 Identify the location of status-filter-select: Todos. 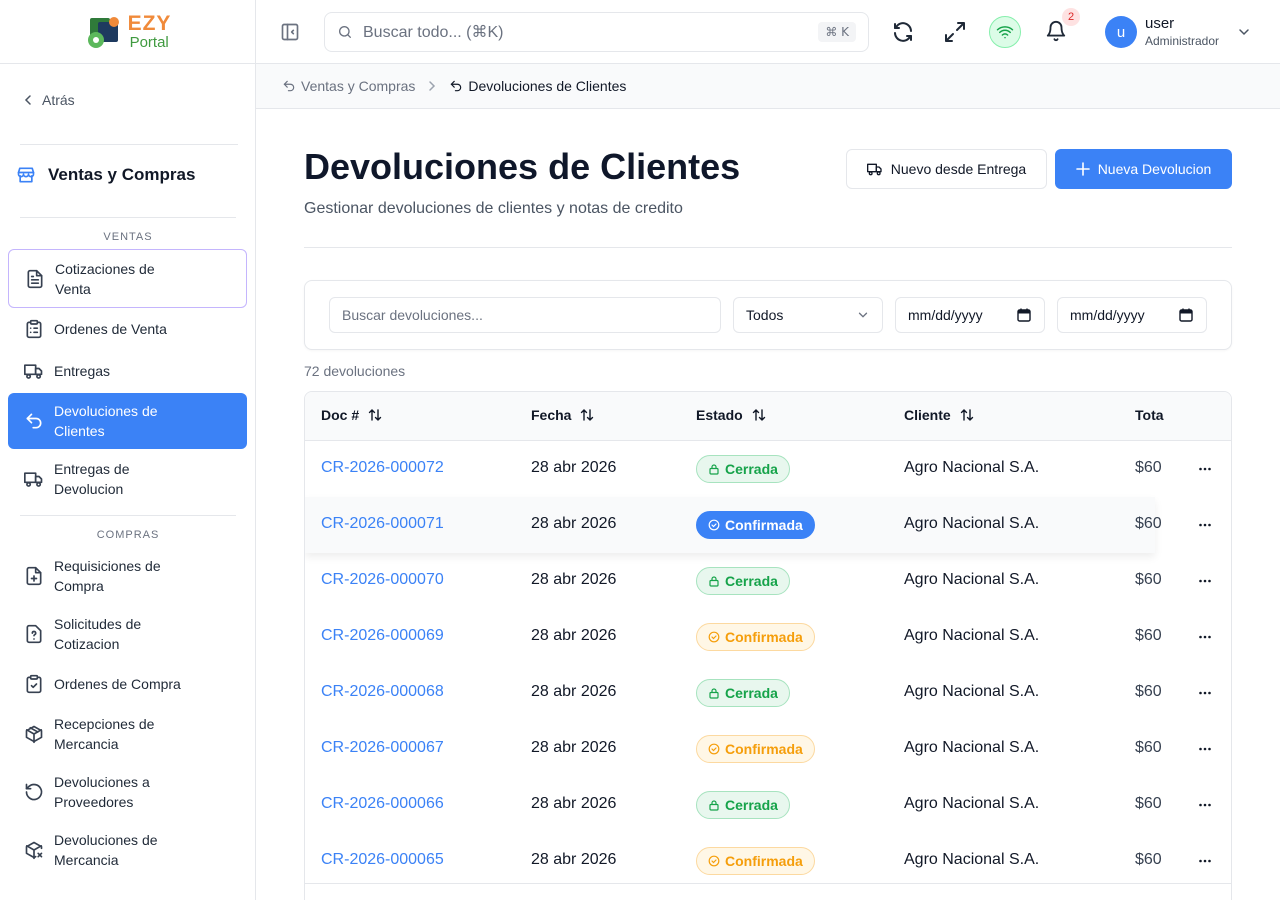
(808, 315).